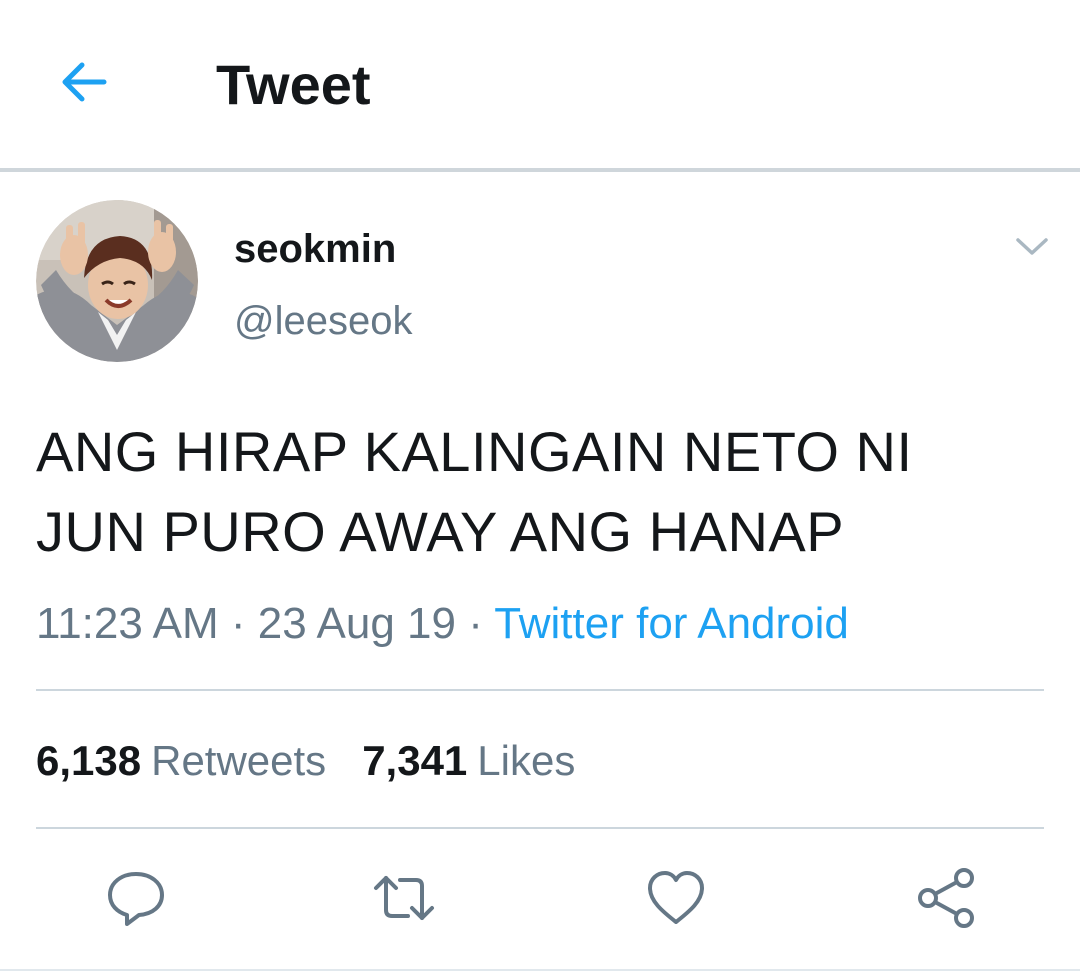 The image size is (1080, 977). What do you see at coordinates (239, 760) in the screenshot?
I see `retweets-label: Retweets` at bounding box center [239, 760].